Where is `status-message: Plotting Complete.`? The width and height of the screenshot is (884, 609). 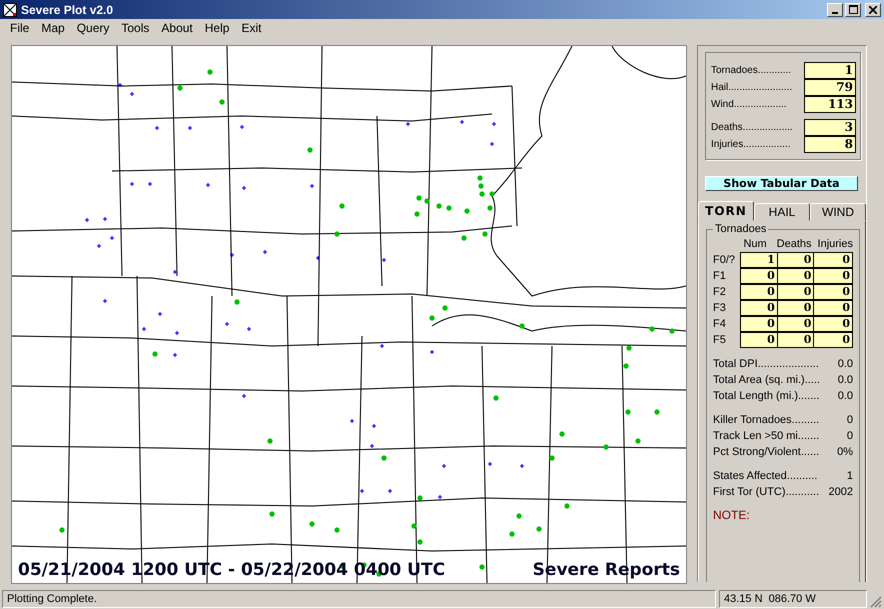 status-message: Plotting Complete. is located at coordinates (359, 599).